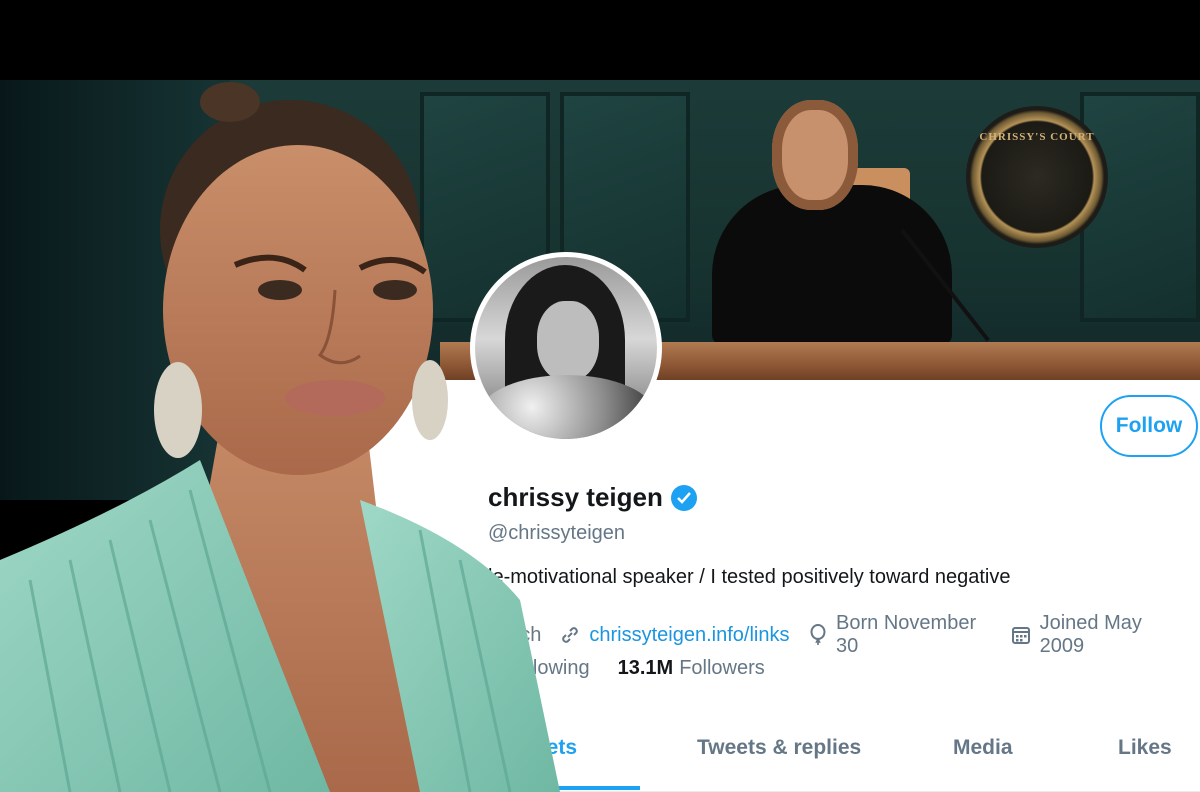 The height and width of the screenshot is (792, 1200). I want to click on name-row: chrissy teigen, so click(592, 497).